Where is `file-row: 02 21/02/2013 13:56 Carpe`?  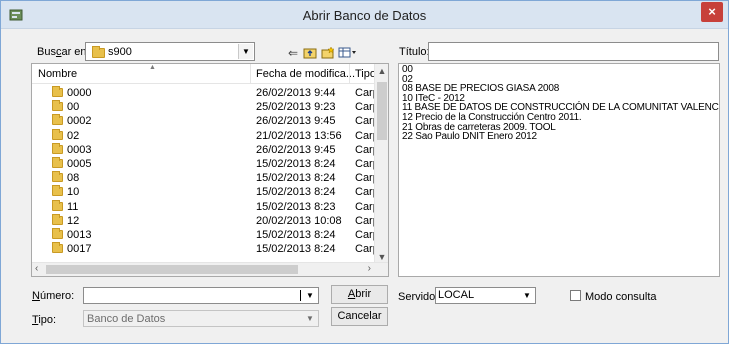 file-row: 02 21/02/2013 13:56 Carpe is located at coordinates (208, 135).